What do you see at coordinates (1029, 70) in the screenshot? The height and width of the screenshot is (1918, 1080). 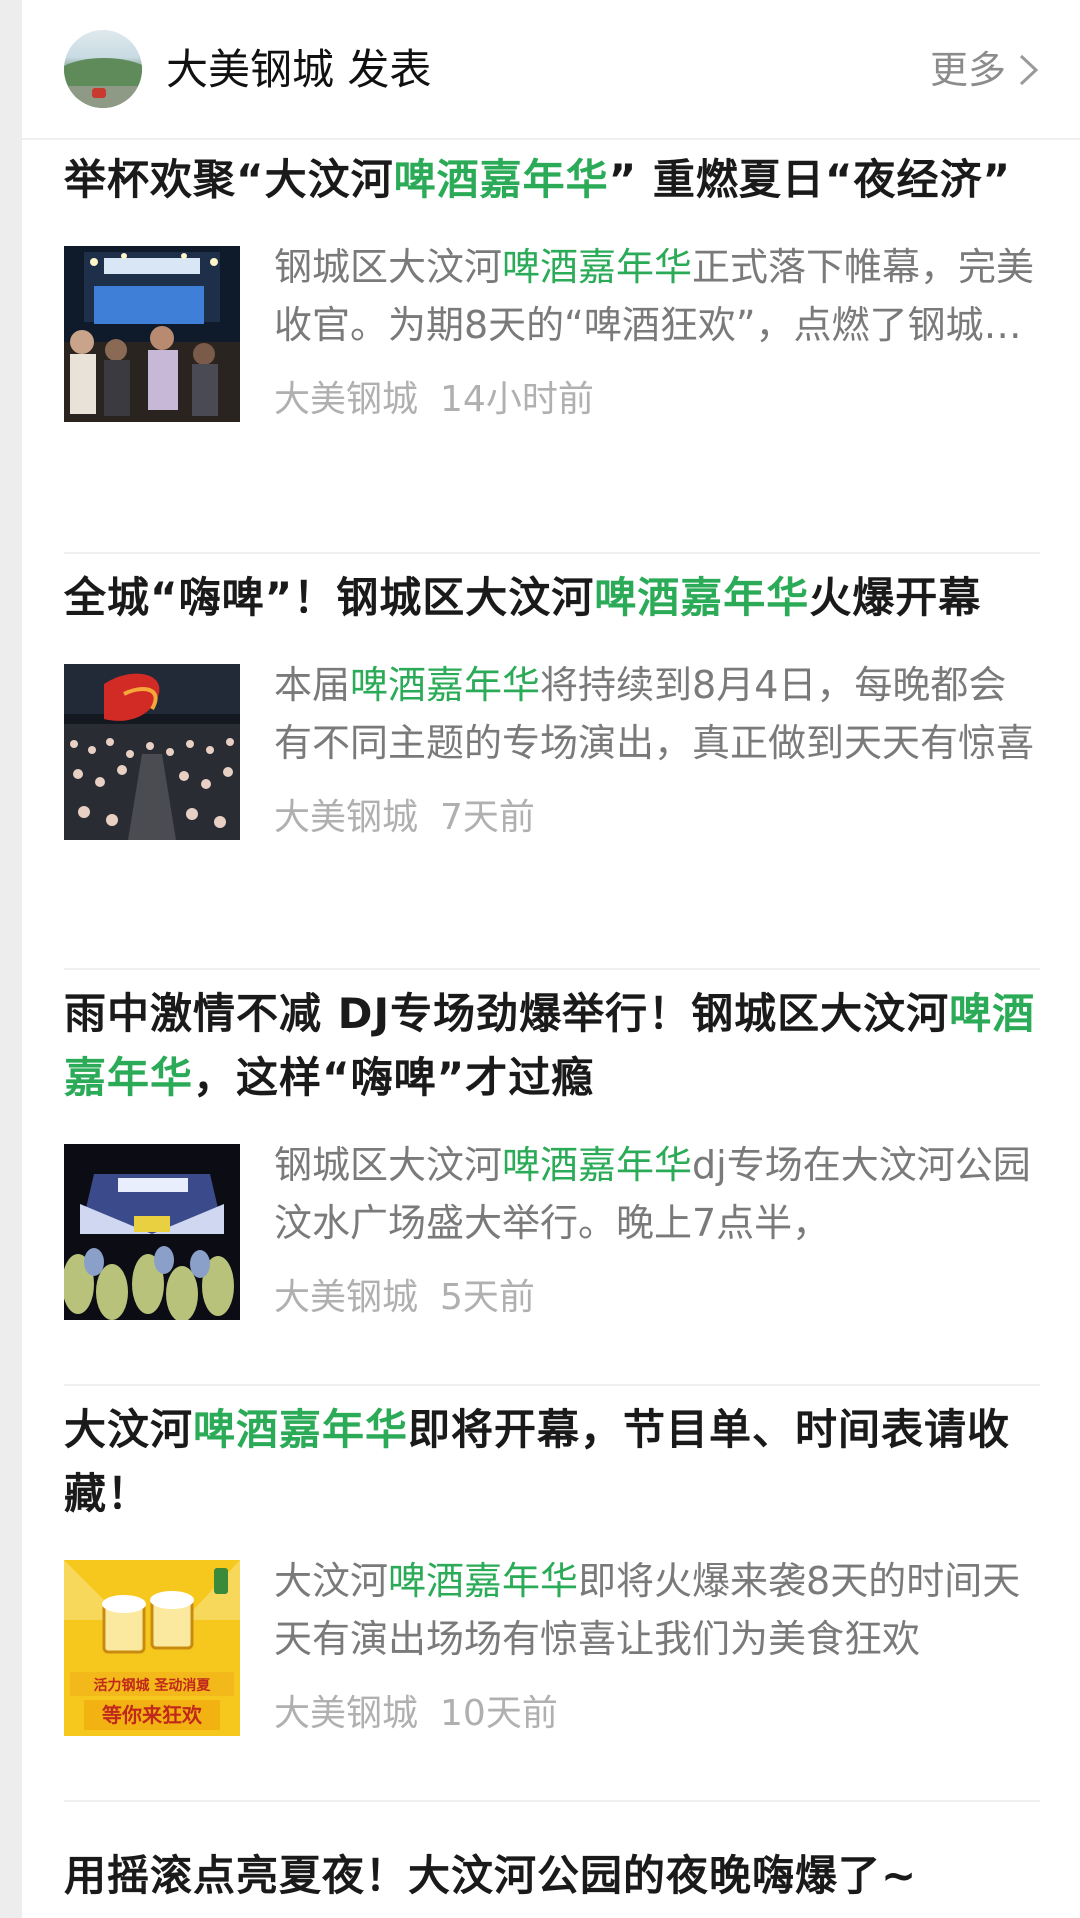 I see `chevron-right-icon` at bounding box center [1029, 70].